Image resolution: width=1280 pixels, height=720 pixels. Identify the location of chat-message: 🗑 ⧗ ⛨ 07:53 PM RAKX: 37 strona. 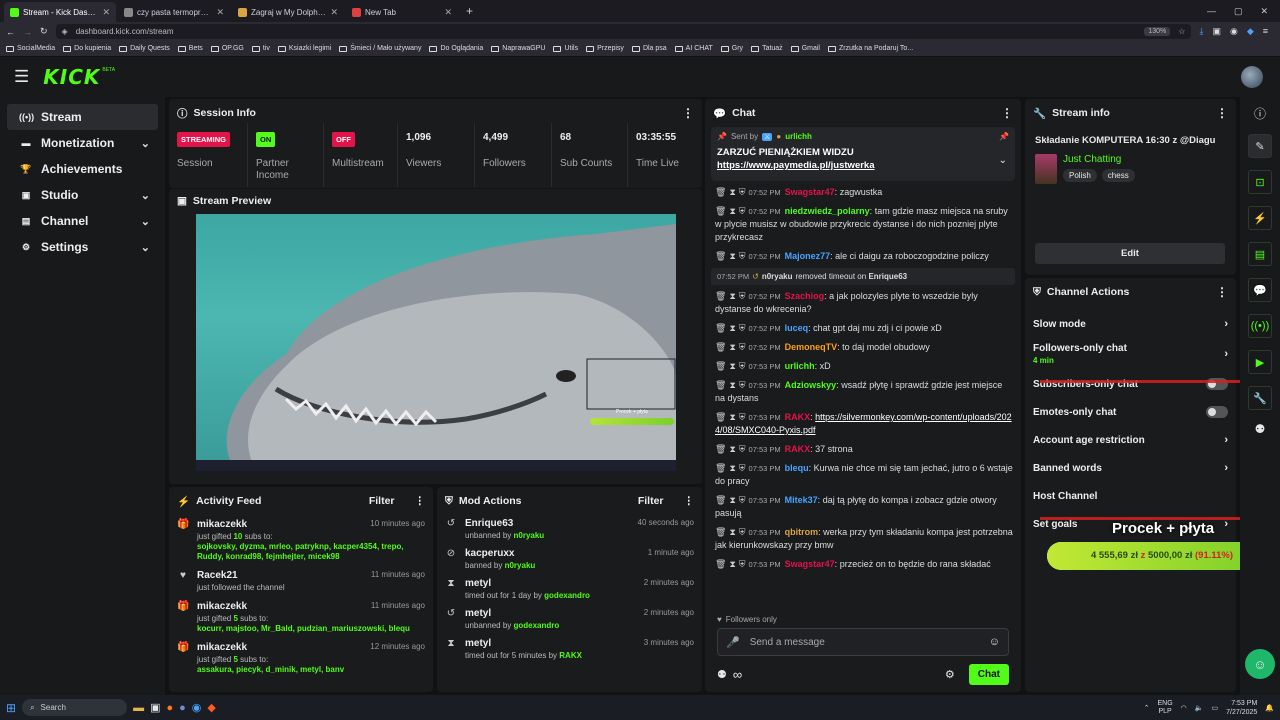
(863, 449).